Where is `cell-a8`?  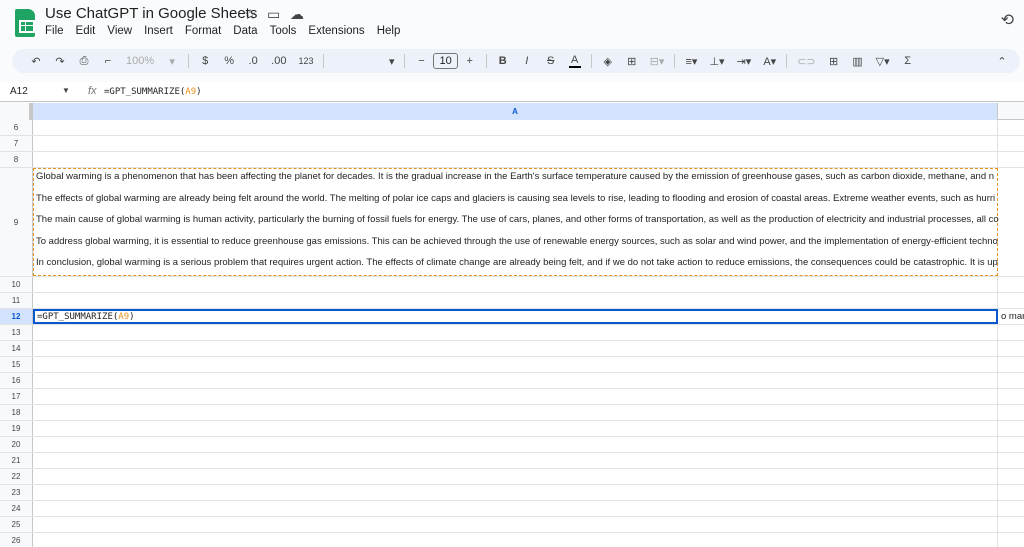 cell-a8 is located at coordinates (515, 159).